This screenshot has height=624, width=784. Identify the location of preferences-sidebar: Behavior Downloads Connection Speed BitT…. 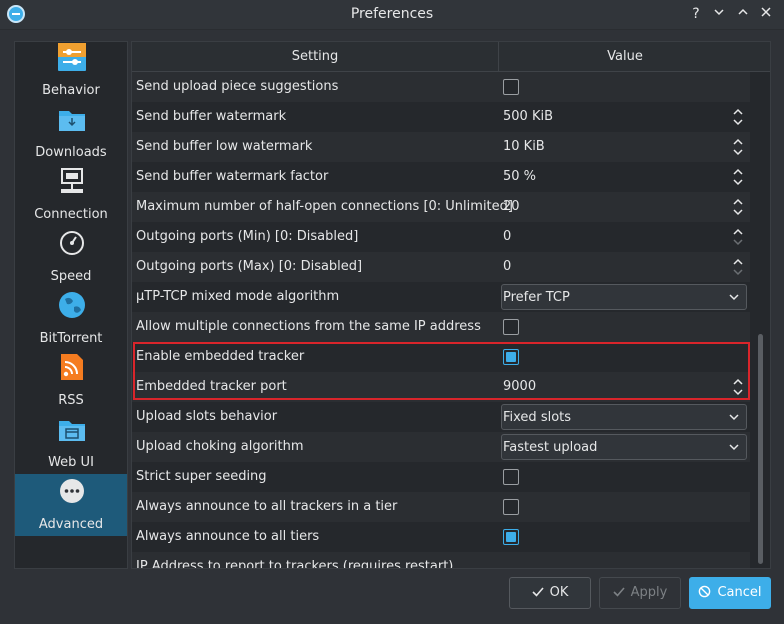
(71, 305).